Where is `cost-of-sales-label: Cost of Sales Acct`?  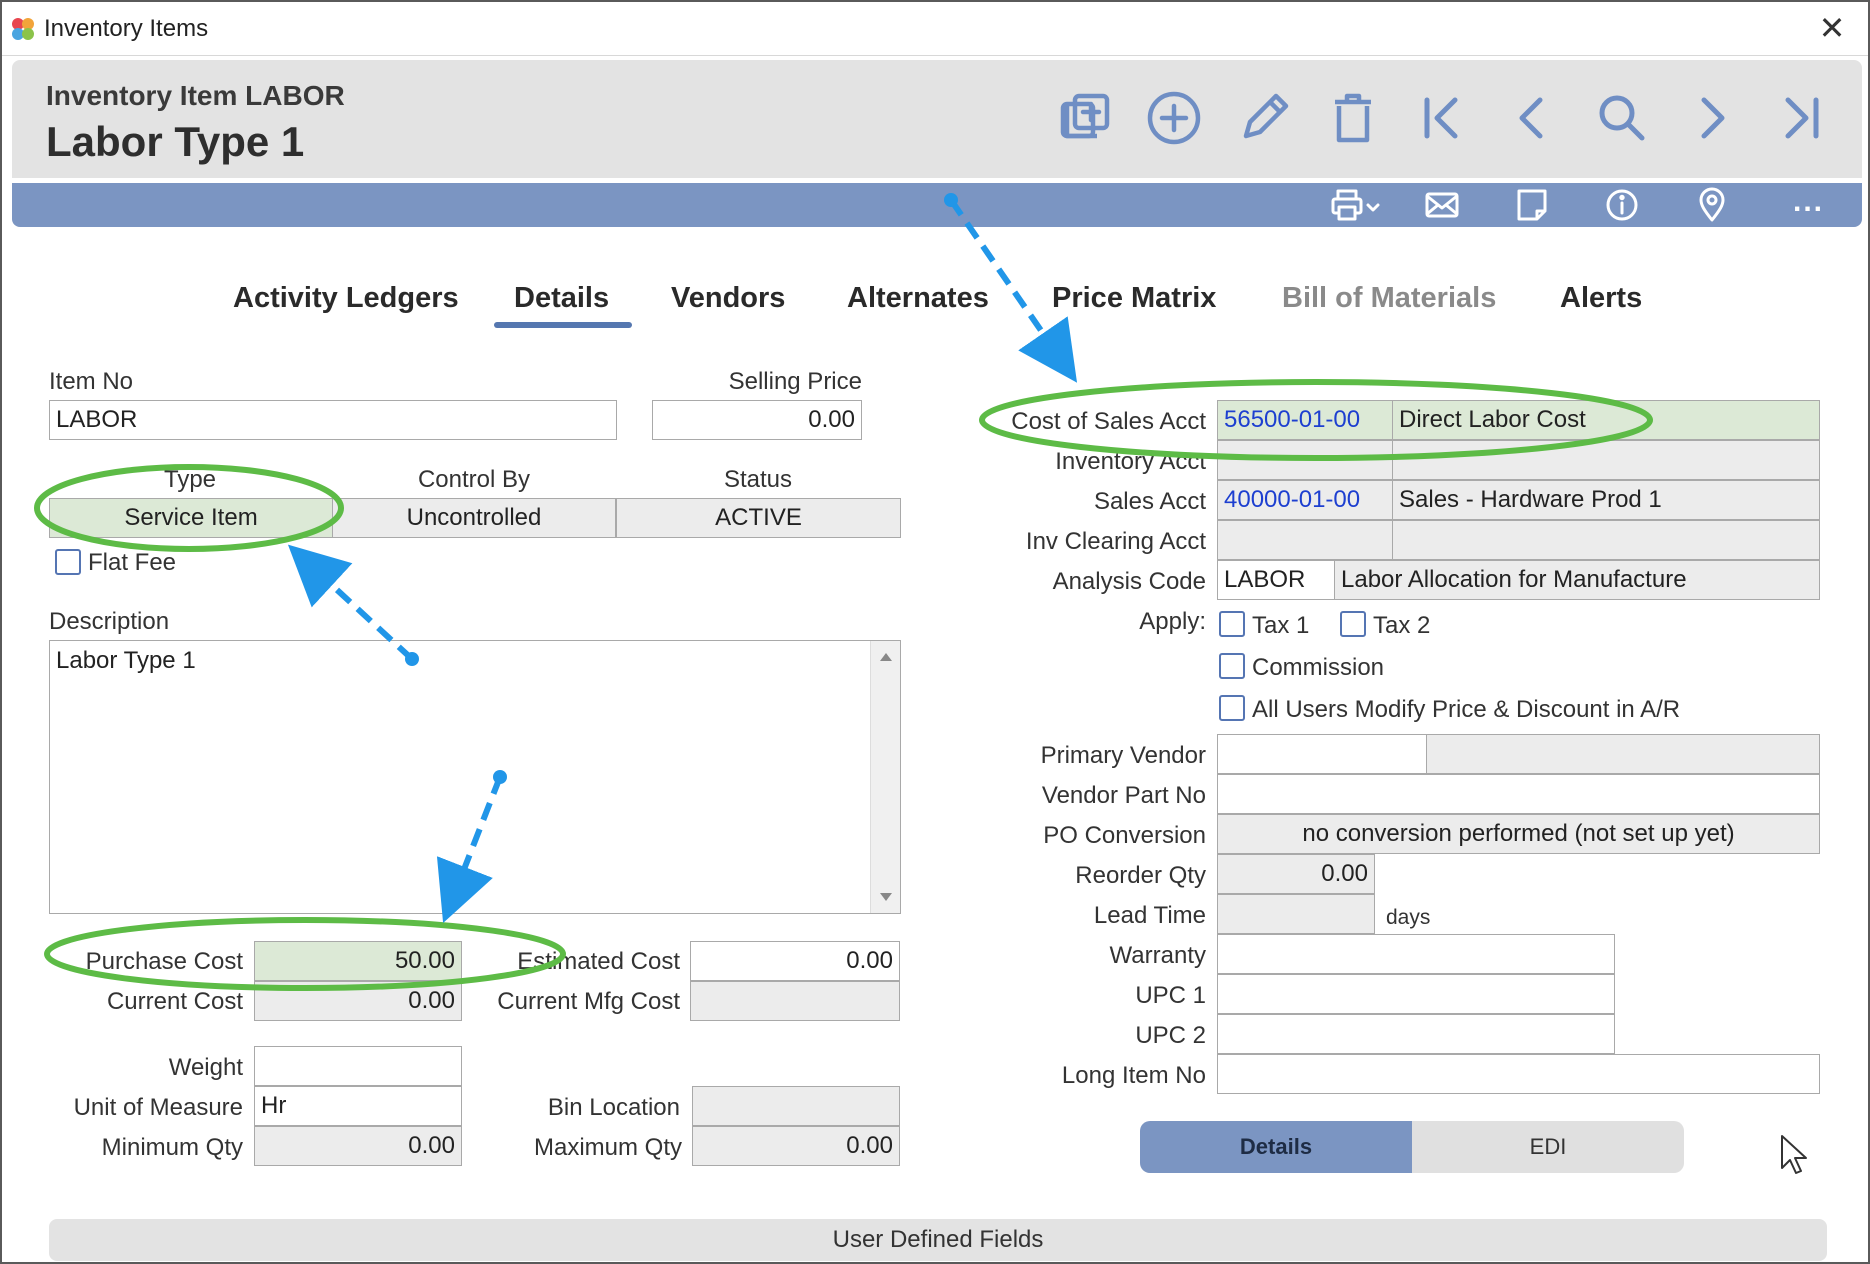 cost-of-sales-label: Cost of Sales Acct is located at coordinates (1108, 421).